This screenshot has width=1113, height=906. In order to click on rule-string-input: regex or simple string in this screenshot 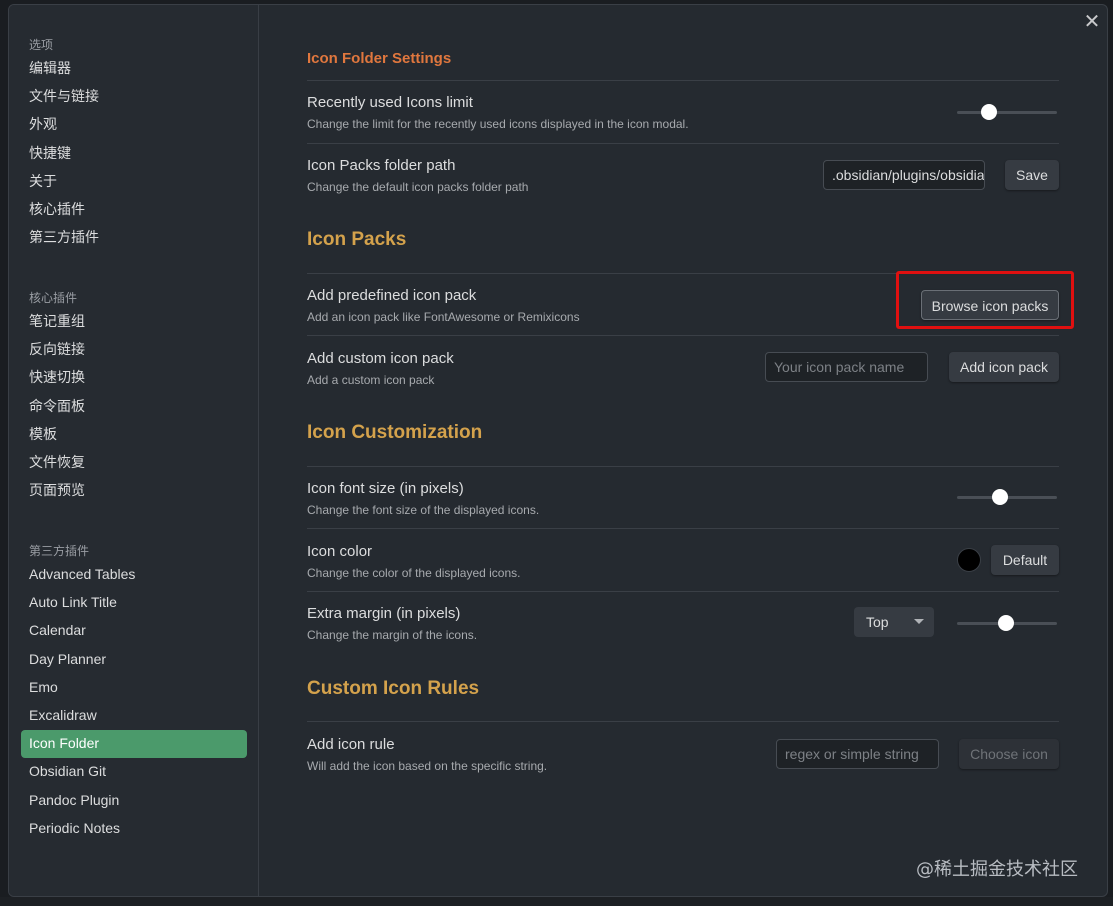, I will do `click(857, 754)`.